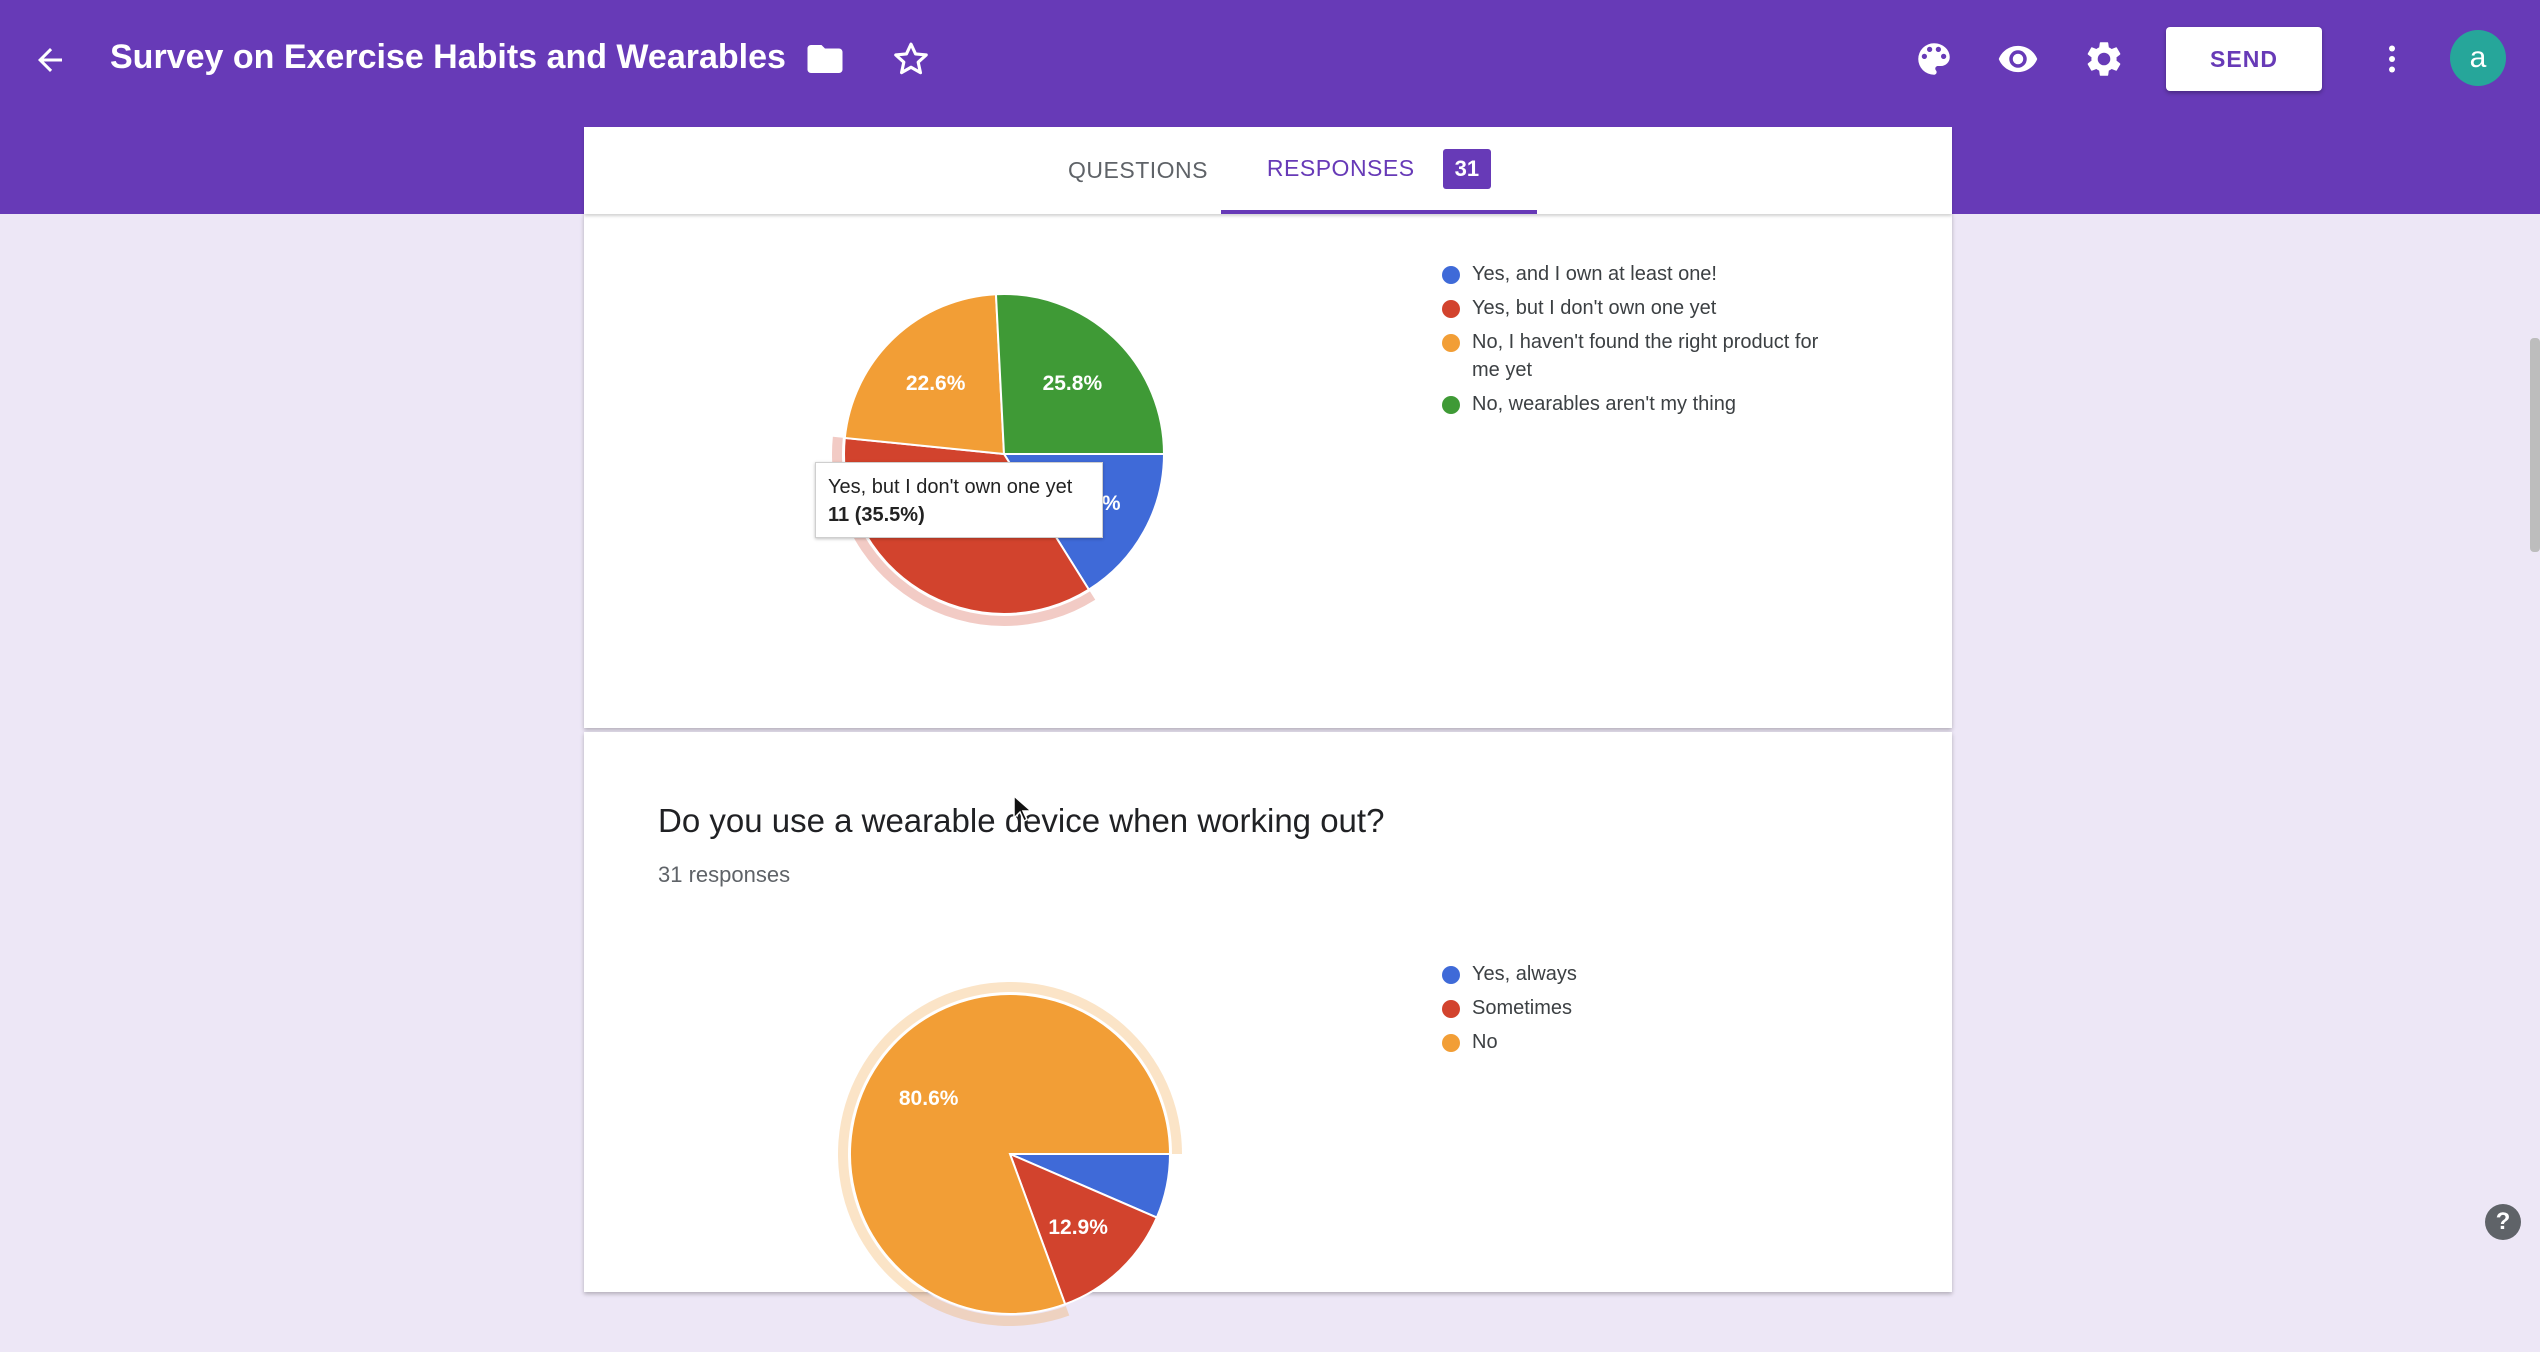  I want to click on legend-label: Yes, and I own at least one!, so click(1594, 274).